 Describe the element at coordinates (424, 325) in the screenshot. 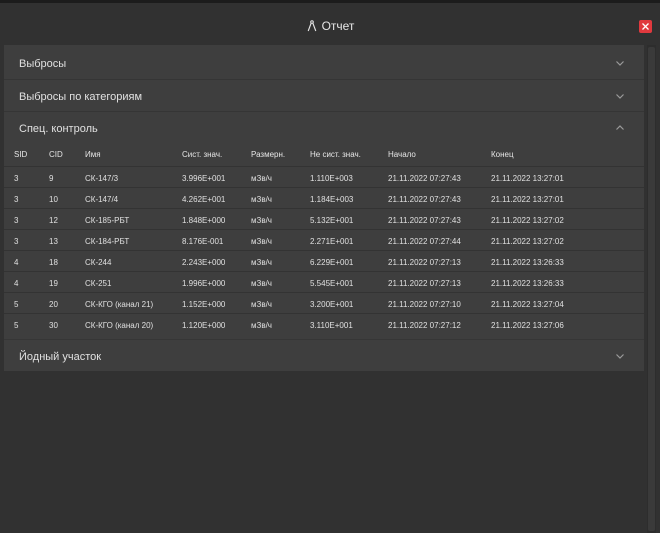

I see `cell-start: 21.11.2022 07:27:12` at that location.